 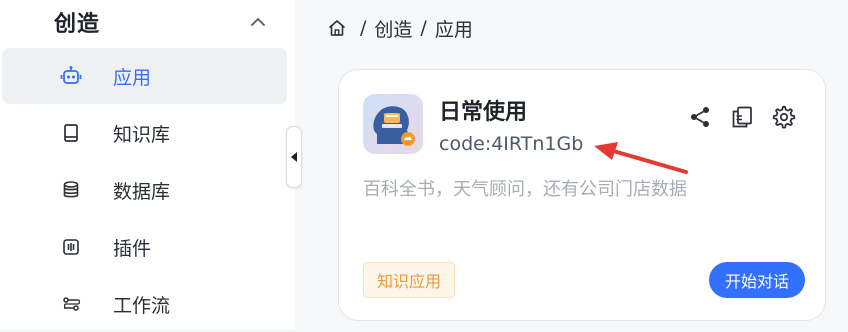 I want to click on database-icon, so click(x=71, y=190).